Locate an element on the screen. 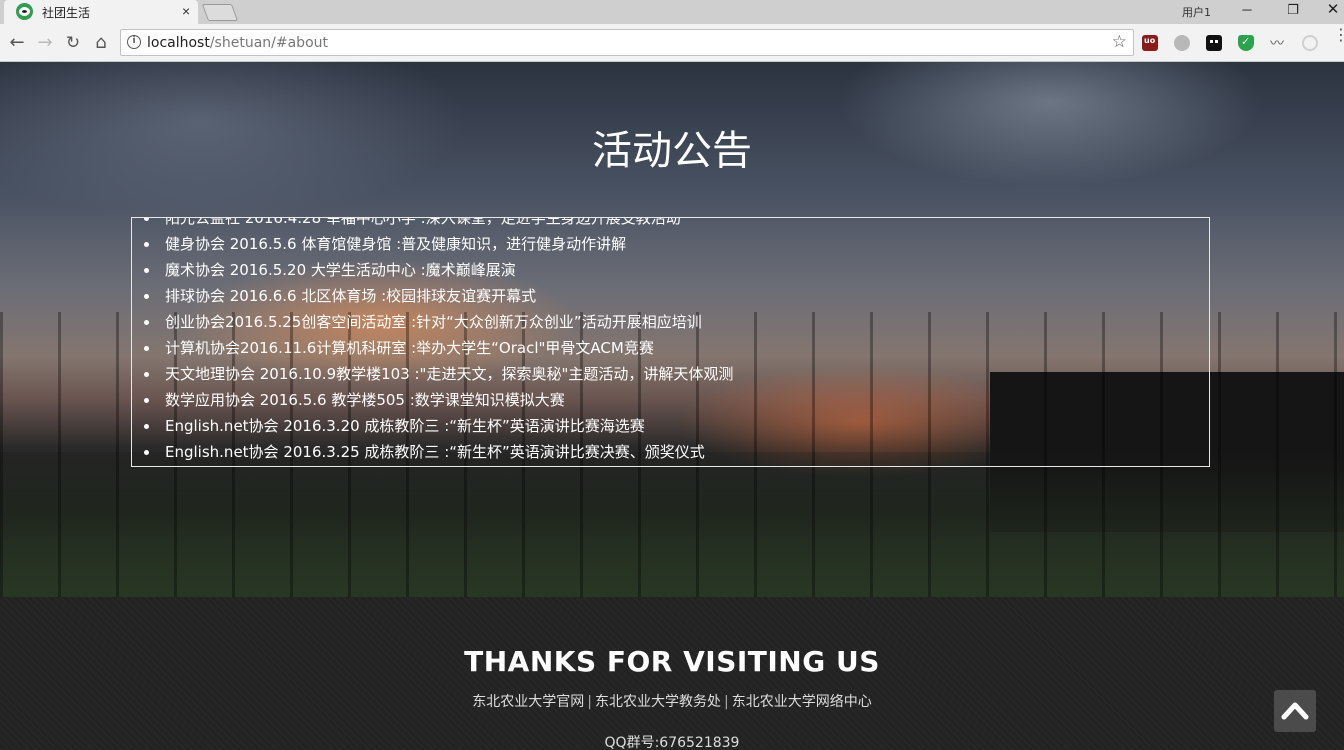 The width and height of the screenshot is (1344, 750). sync-extension-icon is located at coordinates (1310, 43).